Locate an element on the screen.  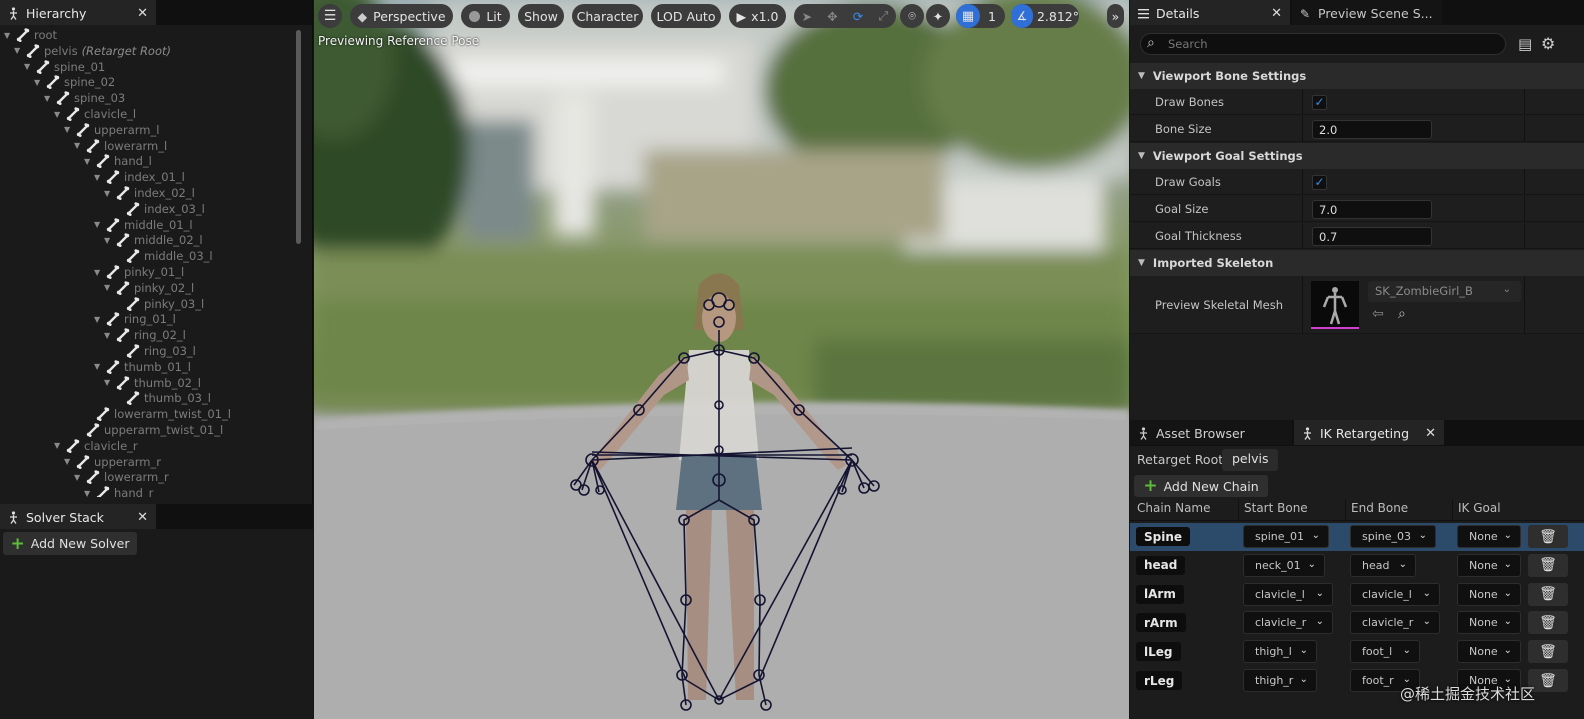
tab-hierarchy: Hierarchy ✕ is located at coordinates (78, 12).